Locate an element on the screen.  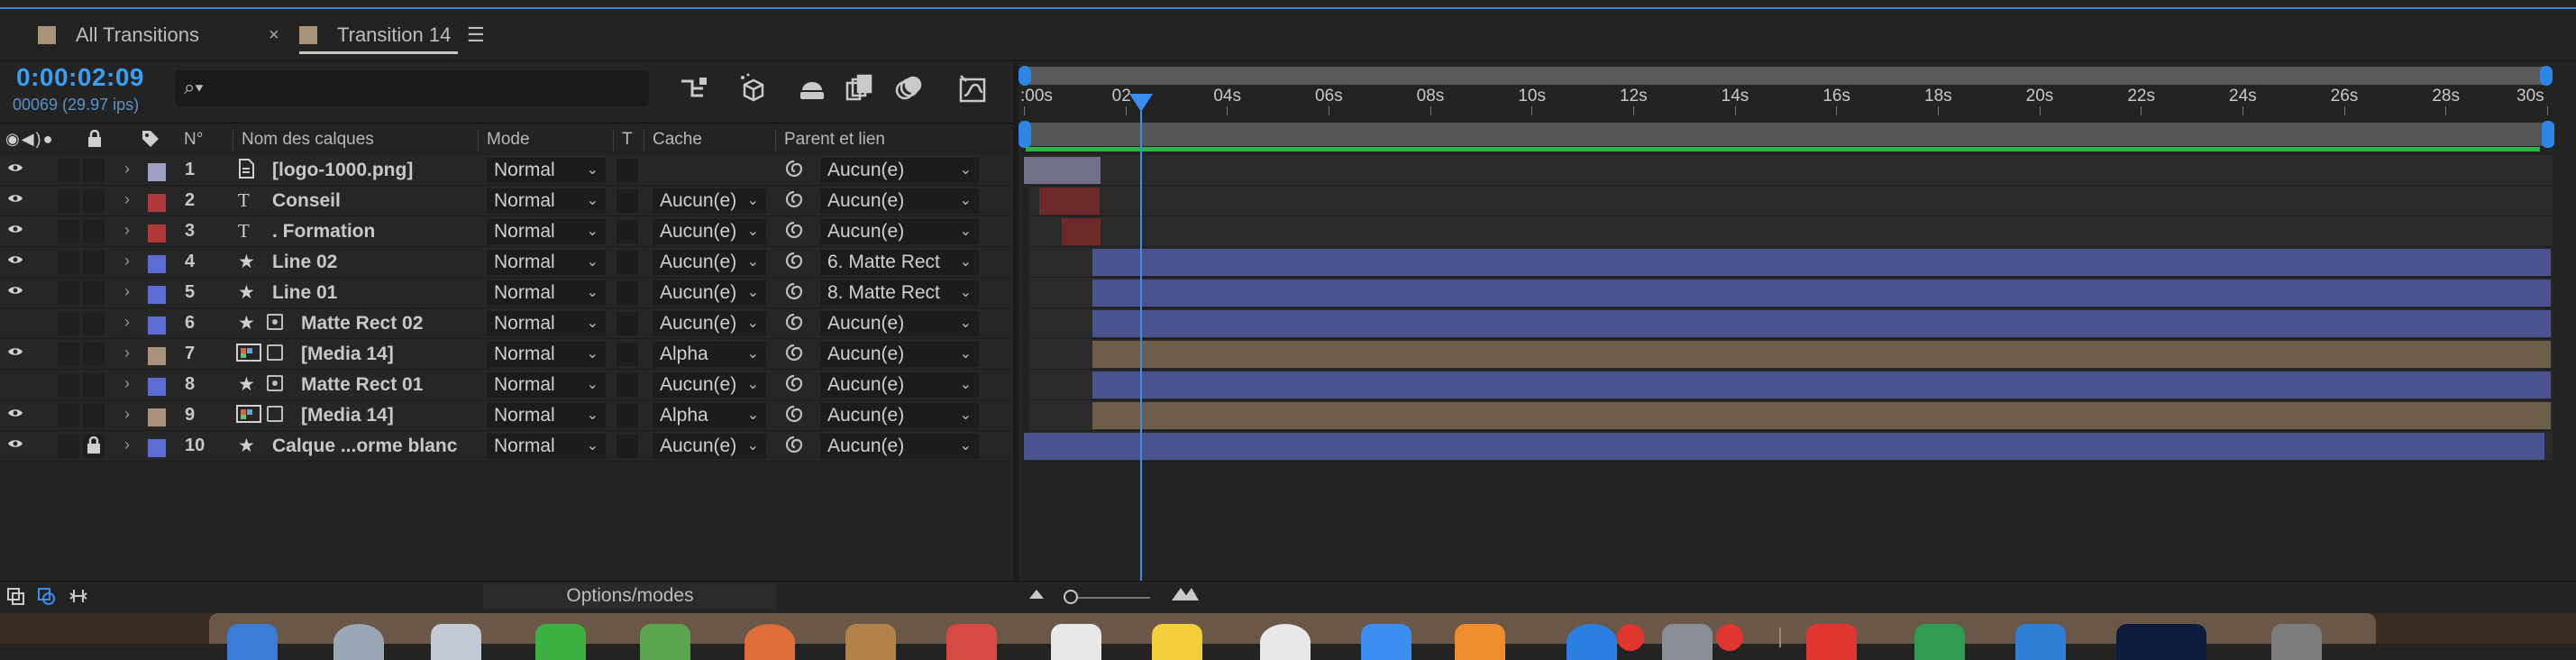
work-area-end-handle is located at coordinates (2548, 134).